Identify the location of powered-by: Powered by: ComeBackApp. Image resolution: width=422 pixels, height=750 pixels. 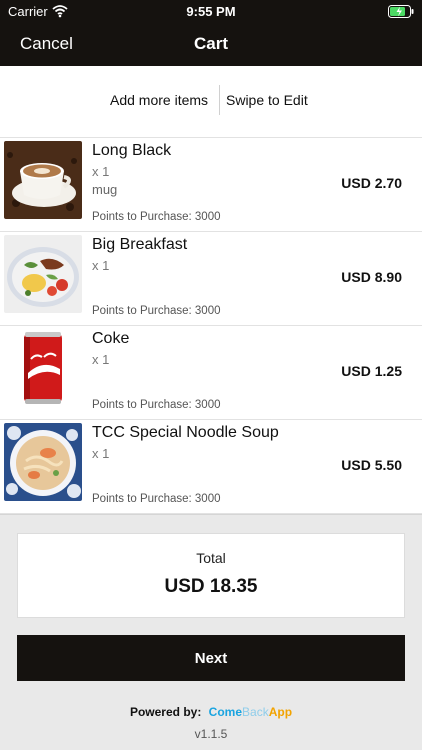
(211, 712).